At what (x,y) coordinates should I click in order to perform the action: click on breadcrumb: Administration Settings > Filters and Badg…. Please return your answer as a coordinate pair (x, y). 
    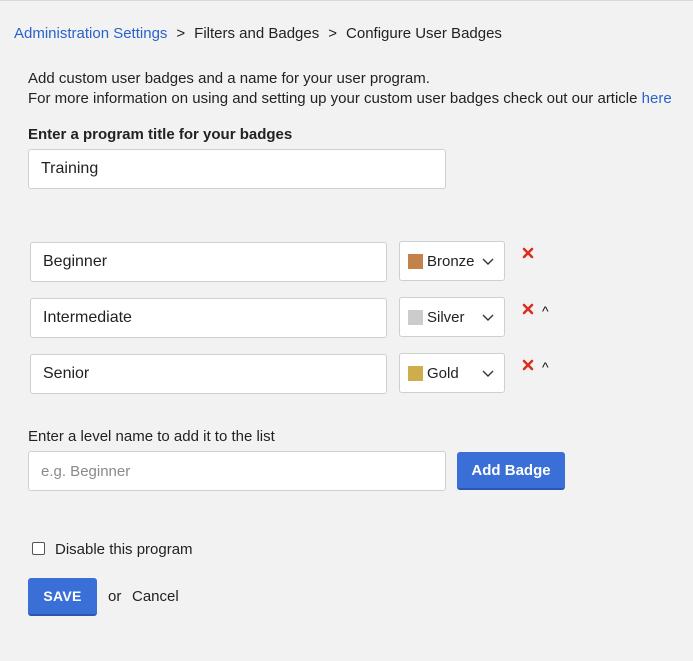
    Looking at the image, I should click on (258, 33).